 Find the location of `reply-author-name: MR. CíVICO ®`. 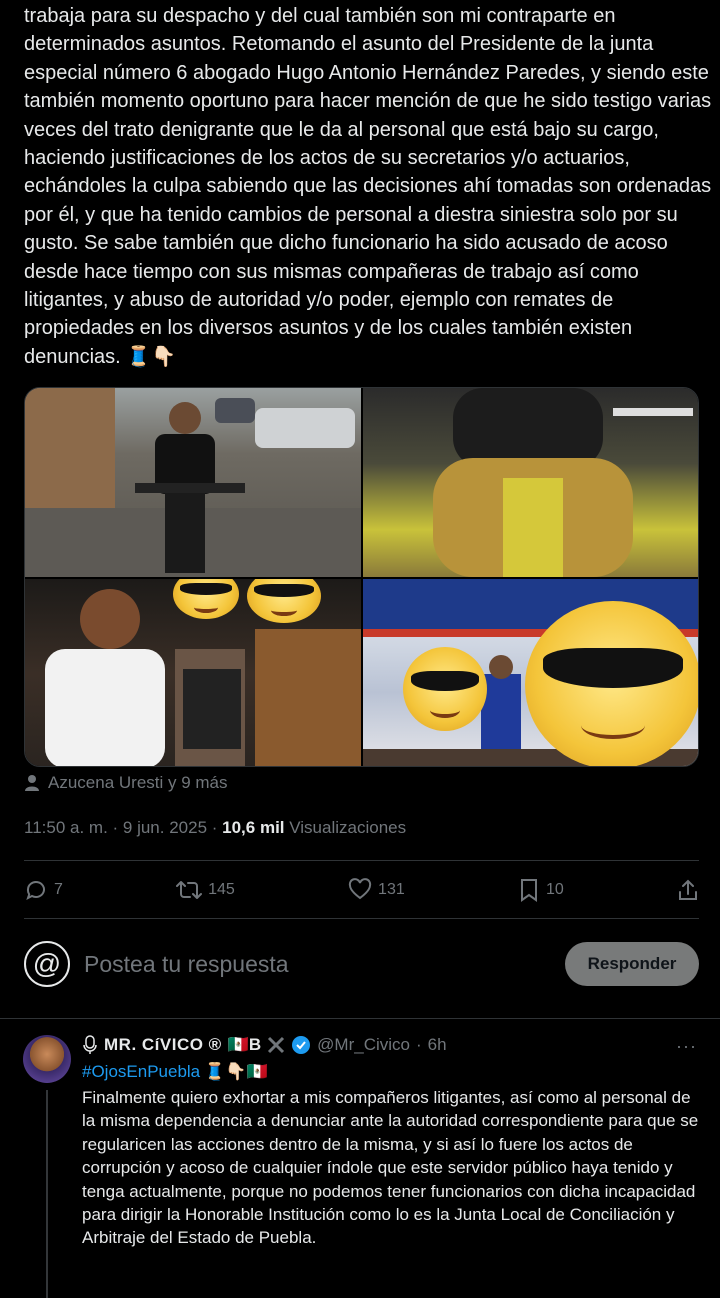

reply-author-name: MR. CíVICO ® is located at coordinates (163, 1045).